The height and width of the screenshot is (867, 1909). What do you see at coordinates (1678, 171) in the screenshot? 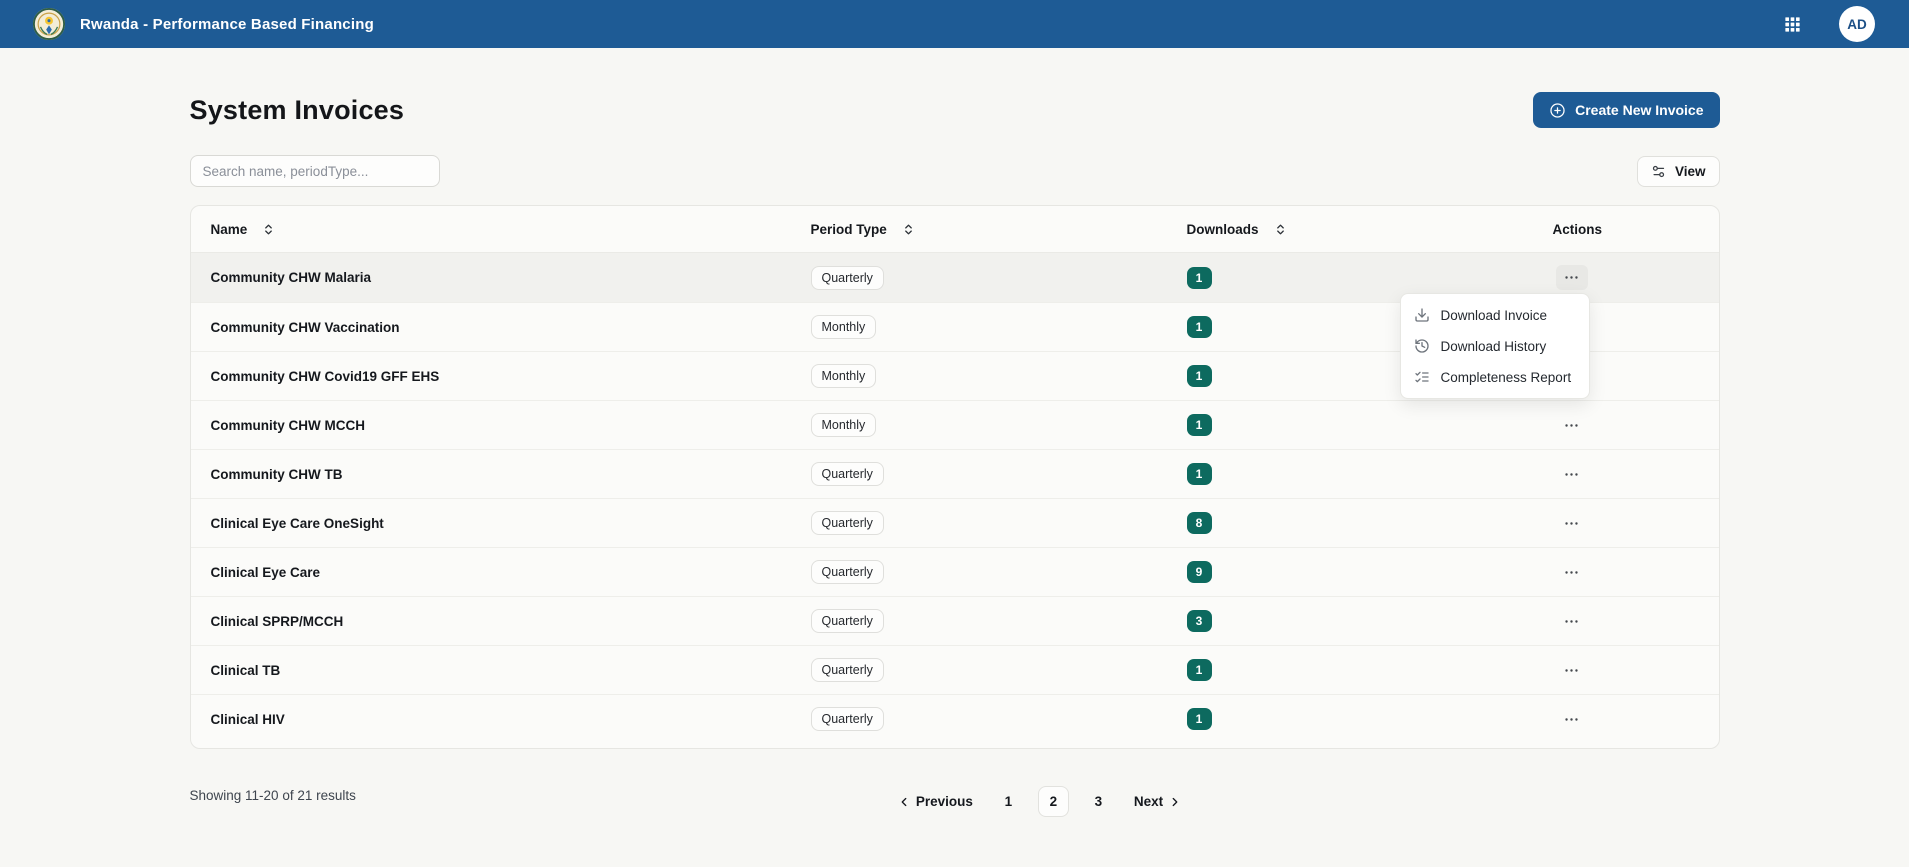
I see `view-button: View` at bounding box center [1678, 171].